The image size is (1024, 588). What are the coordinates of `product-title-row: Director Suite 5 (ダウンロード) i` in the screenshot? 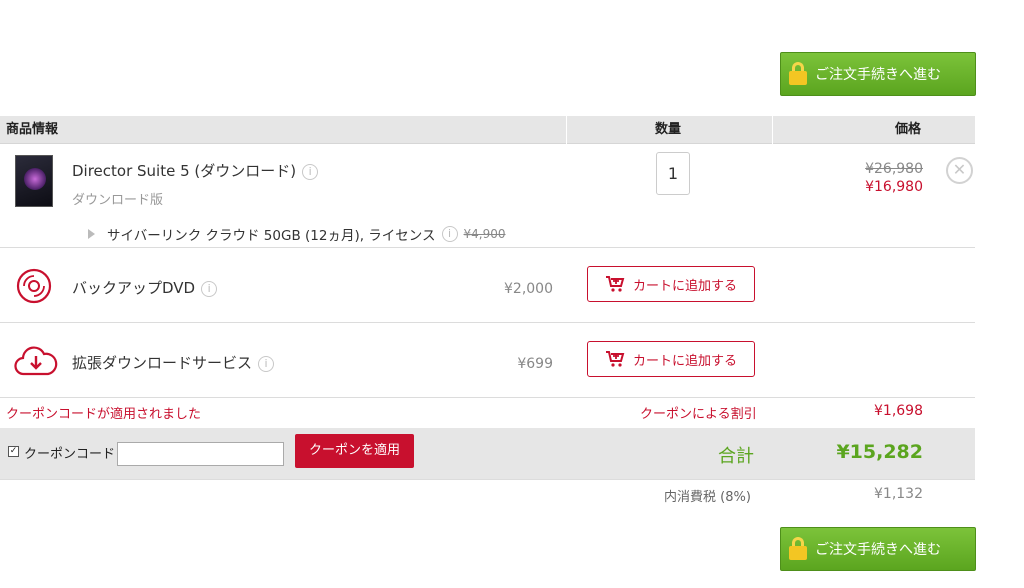 It's located at (195, 170).